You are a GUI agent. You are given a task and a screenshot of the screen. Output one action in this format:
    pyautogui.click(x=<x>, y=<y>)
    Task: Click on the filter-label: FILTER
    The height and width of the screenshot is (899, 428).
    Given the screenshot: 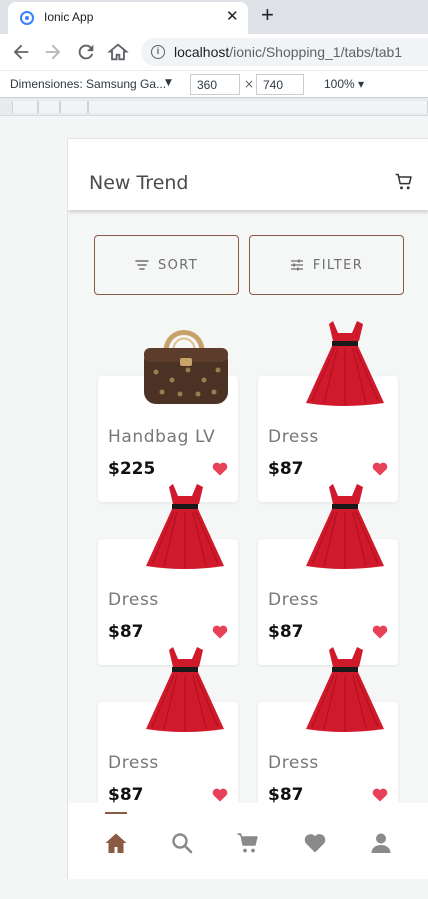 What is the action you would take?
    pyautogui.click(x=338, y=265)
    